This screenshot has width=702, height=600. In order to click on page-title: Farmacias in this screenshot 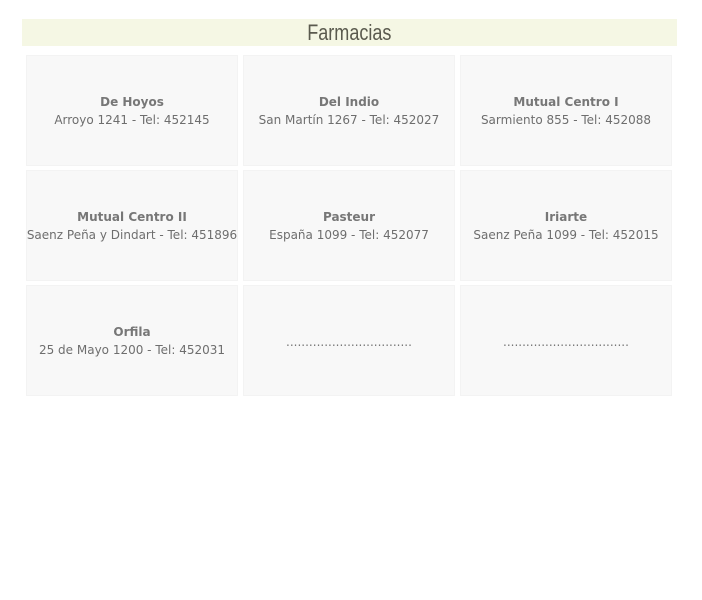, I will do `click(349, 32)`.